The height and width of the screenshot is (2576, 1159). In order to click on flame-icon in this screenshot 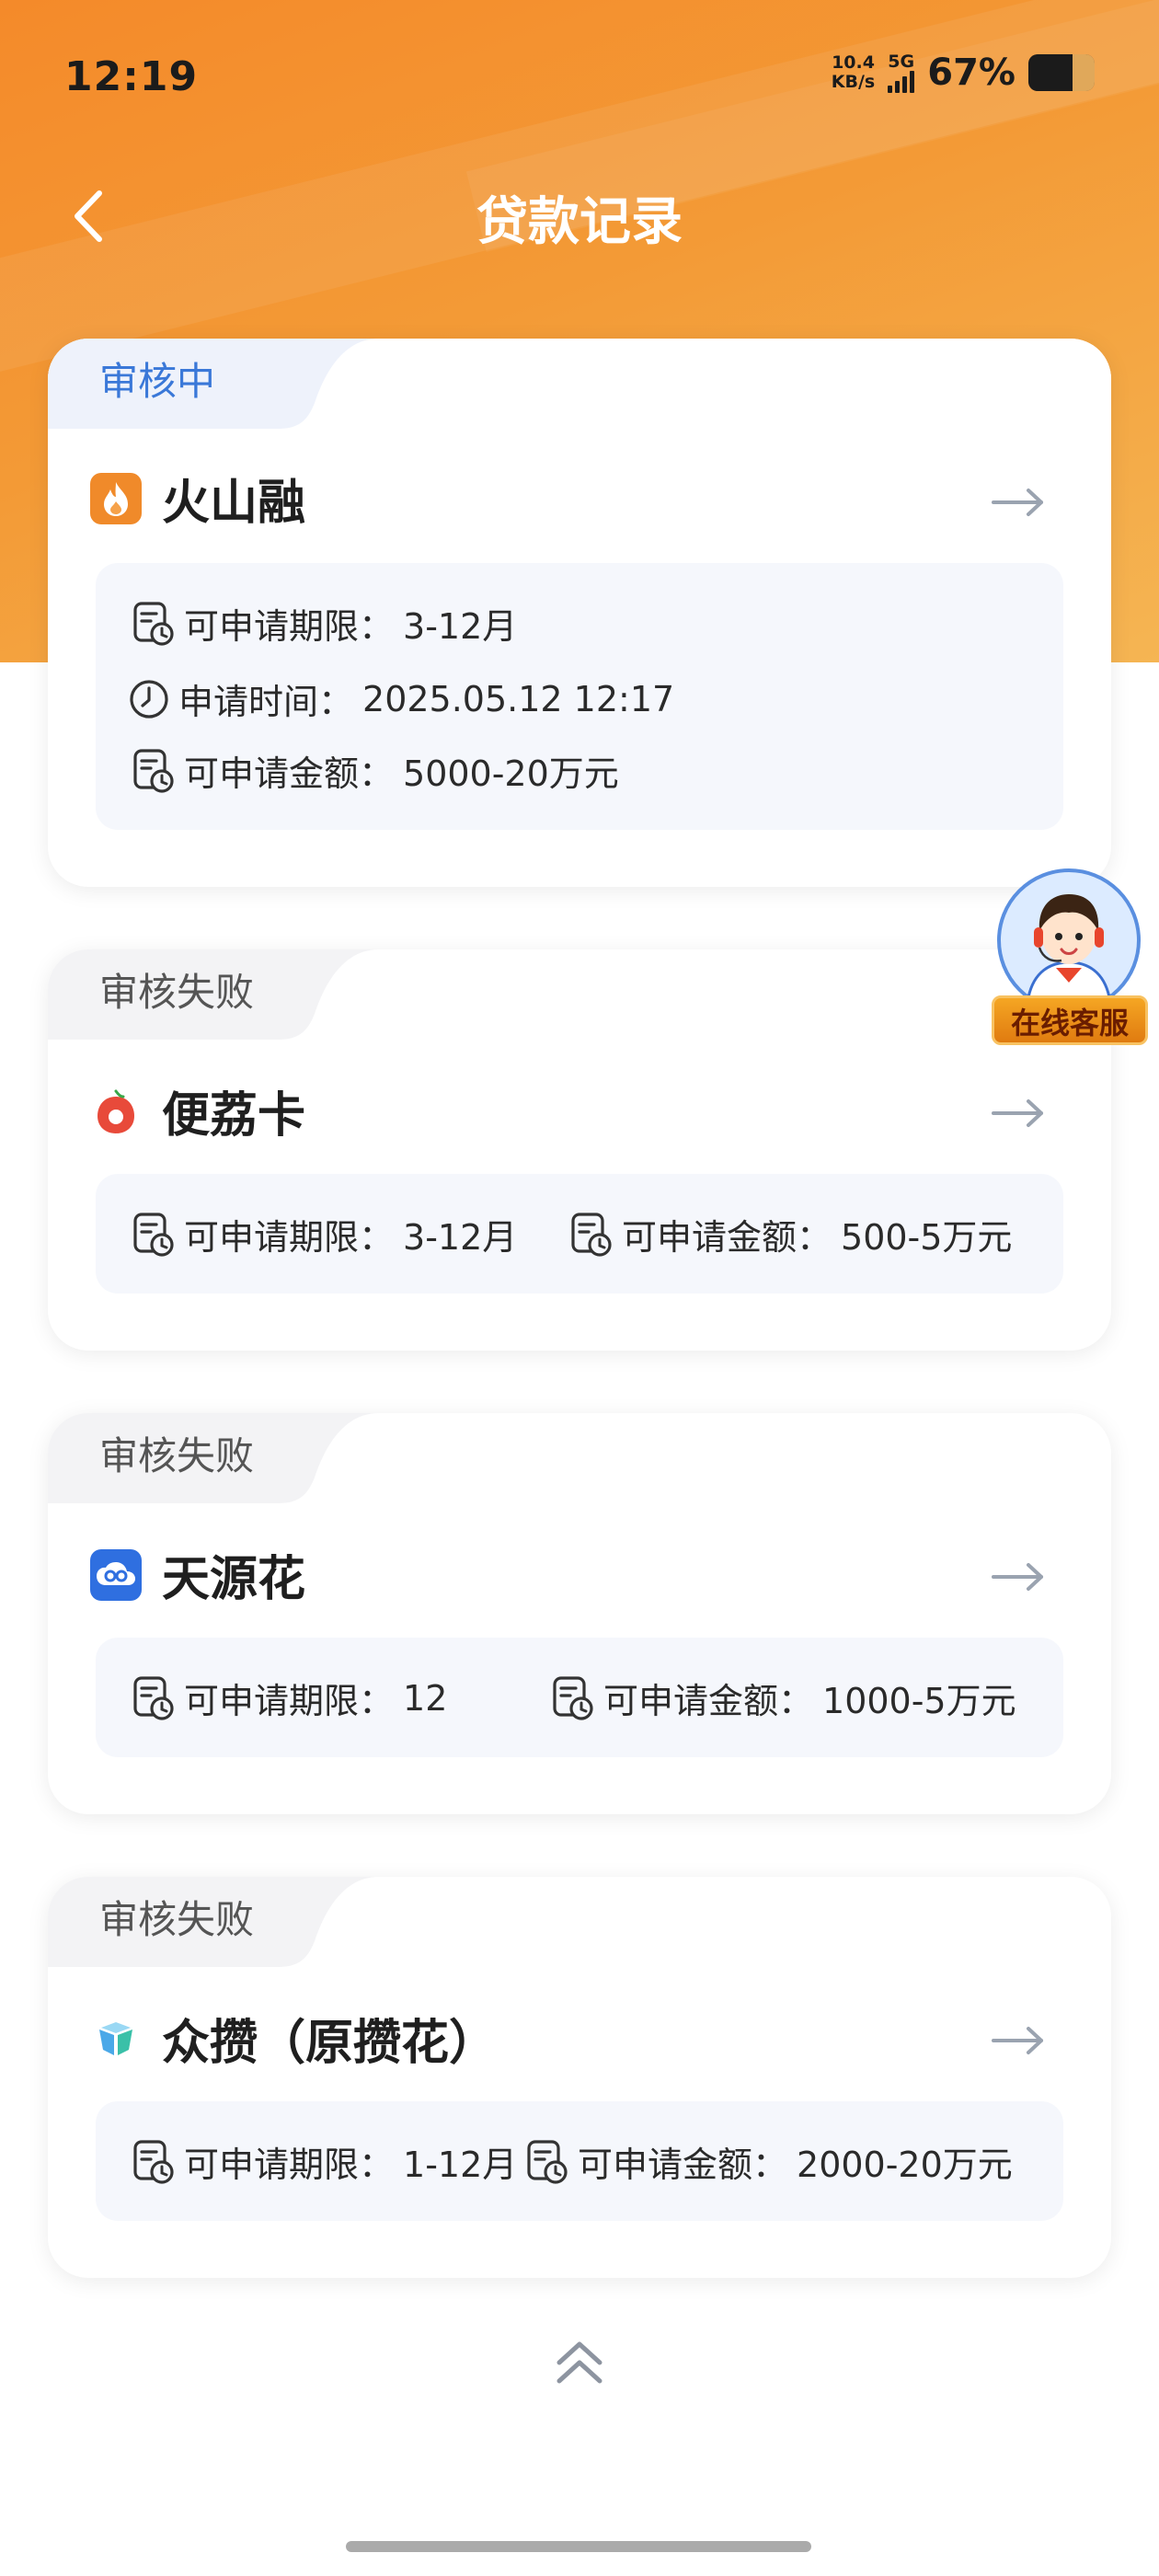, I will do `click(116, 498)`.